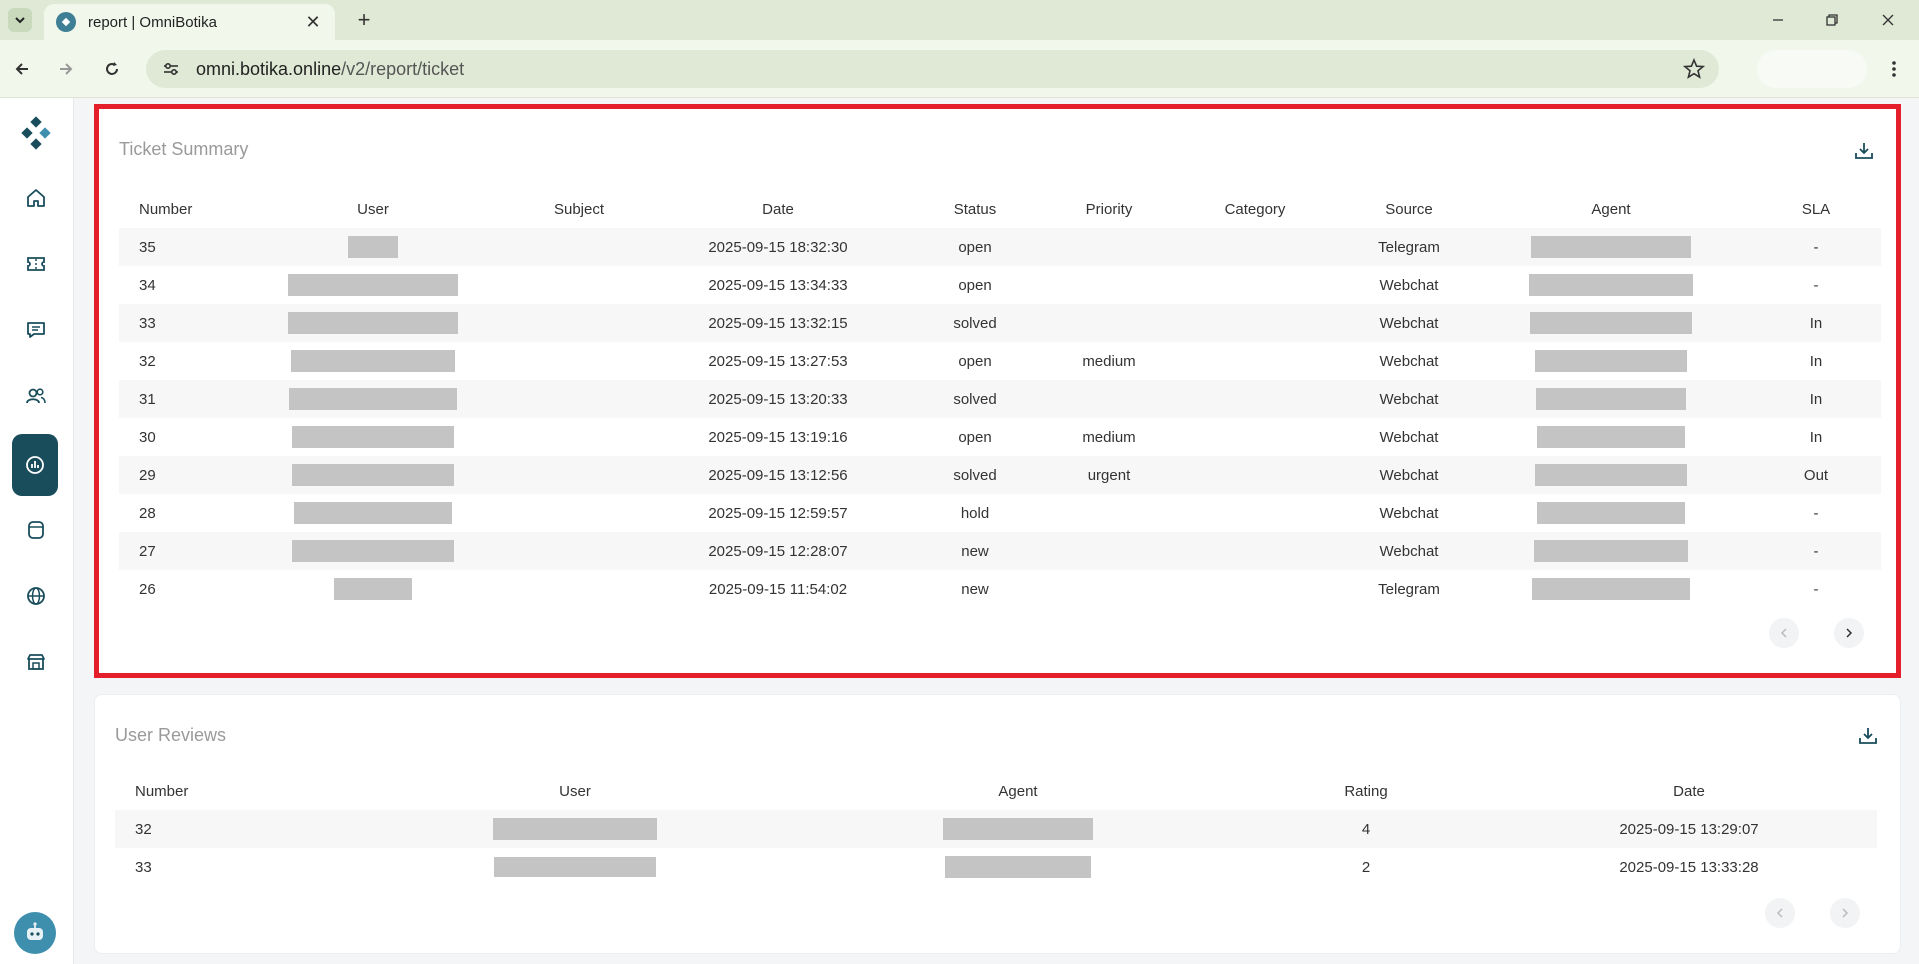 The image size is (1919, 964). What do you see at coordinates (1409, 209) in the screenshot?
I see `column-header: Source` at bounding box center [1409, 209].